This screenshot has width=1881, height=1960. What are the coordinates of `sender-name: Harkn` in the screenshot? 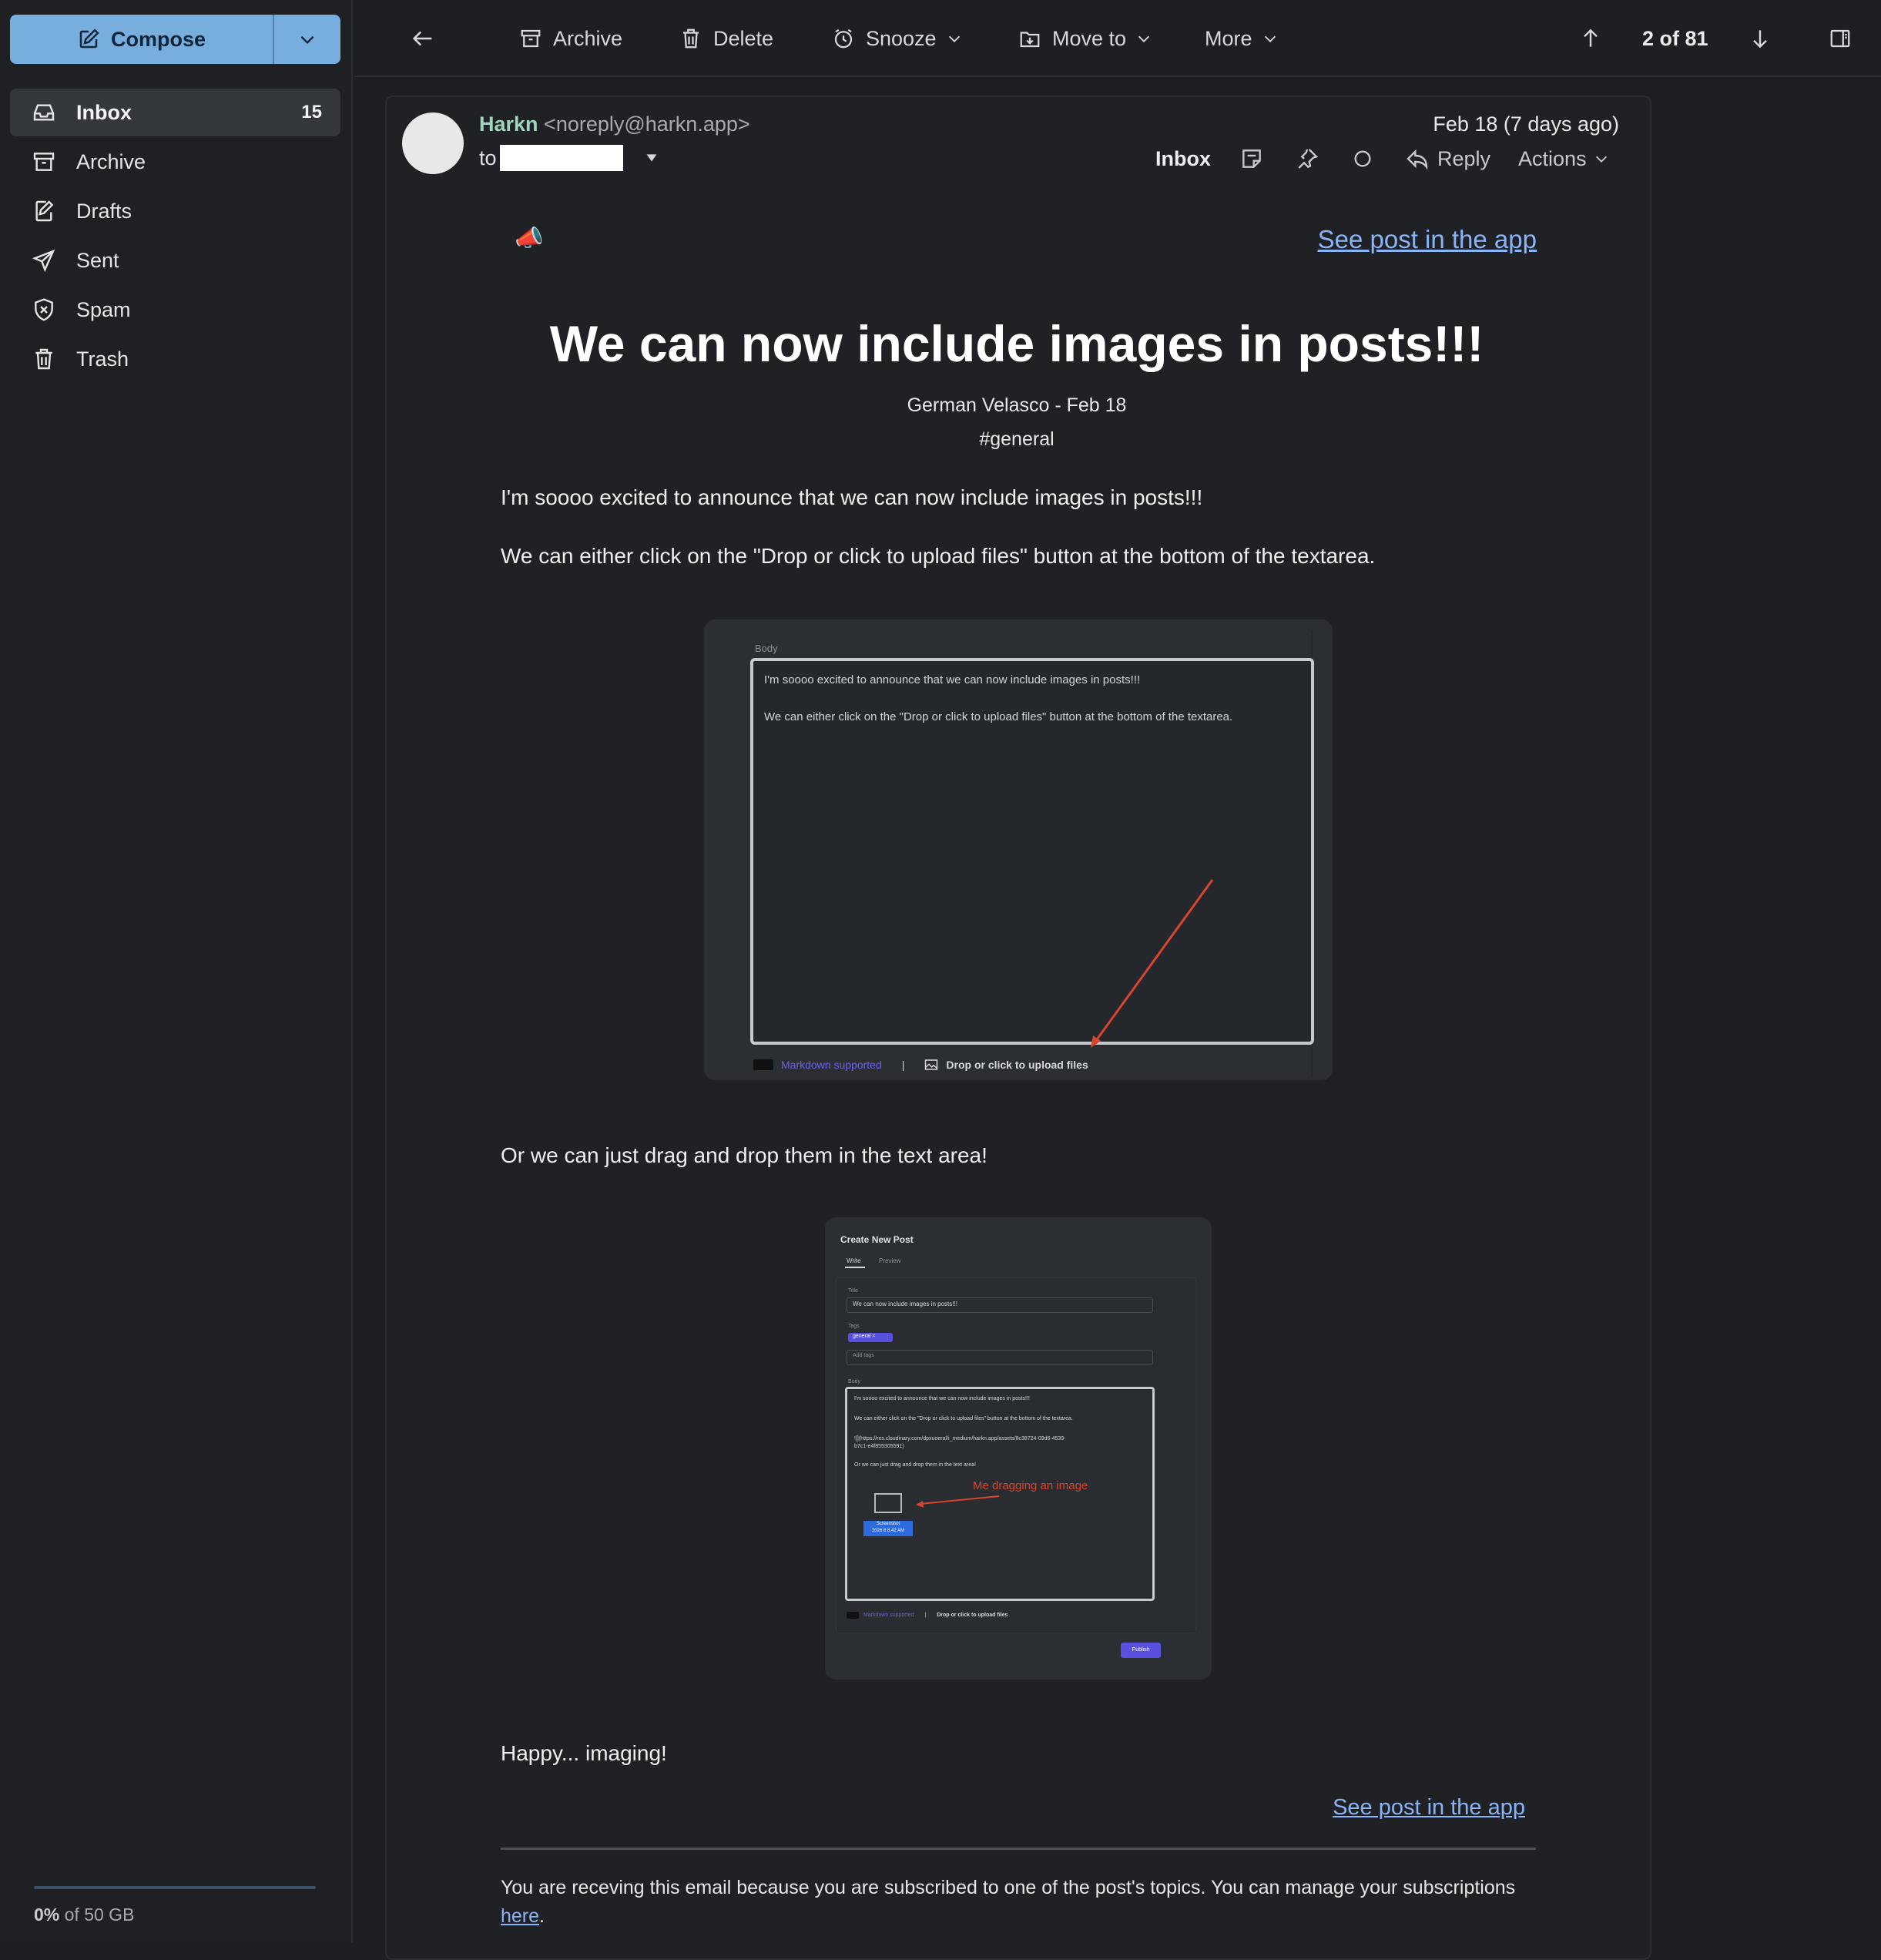 It's located at (508, 124).